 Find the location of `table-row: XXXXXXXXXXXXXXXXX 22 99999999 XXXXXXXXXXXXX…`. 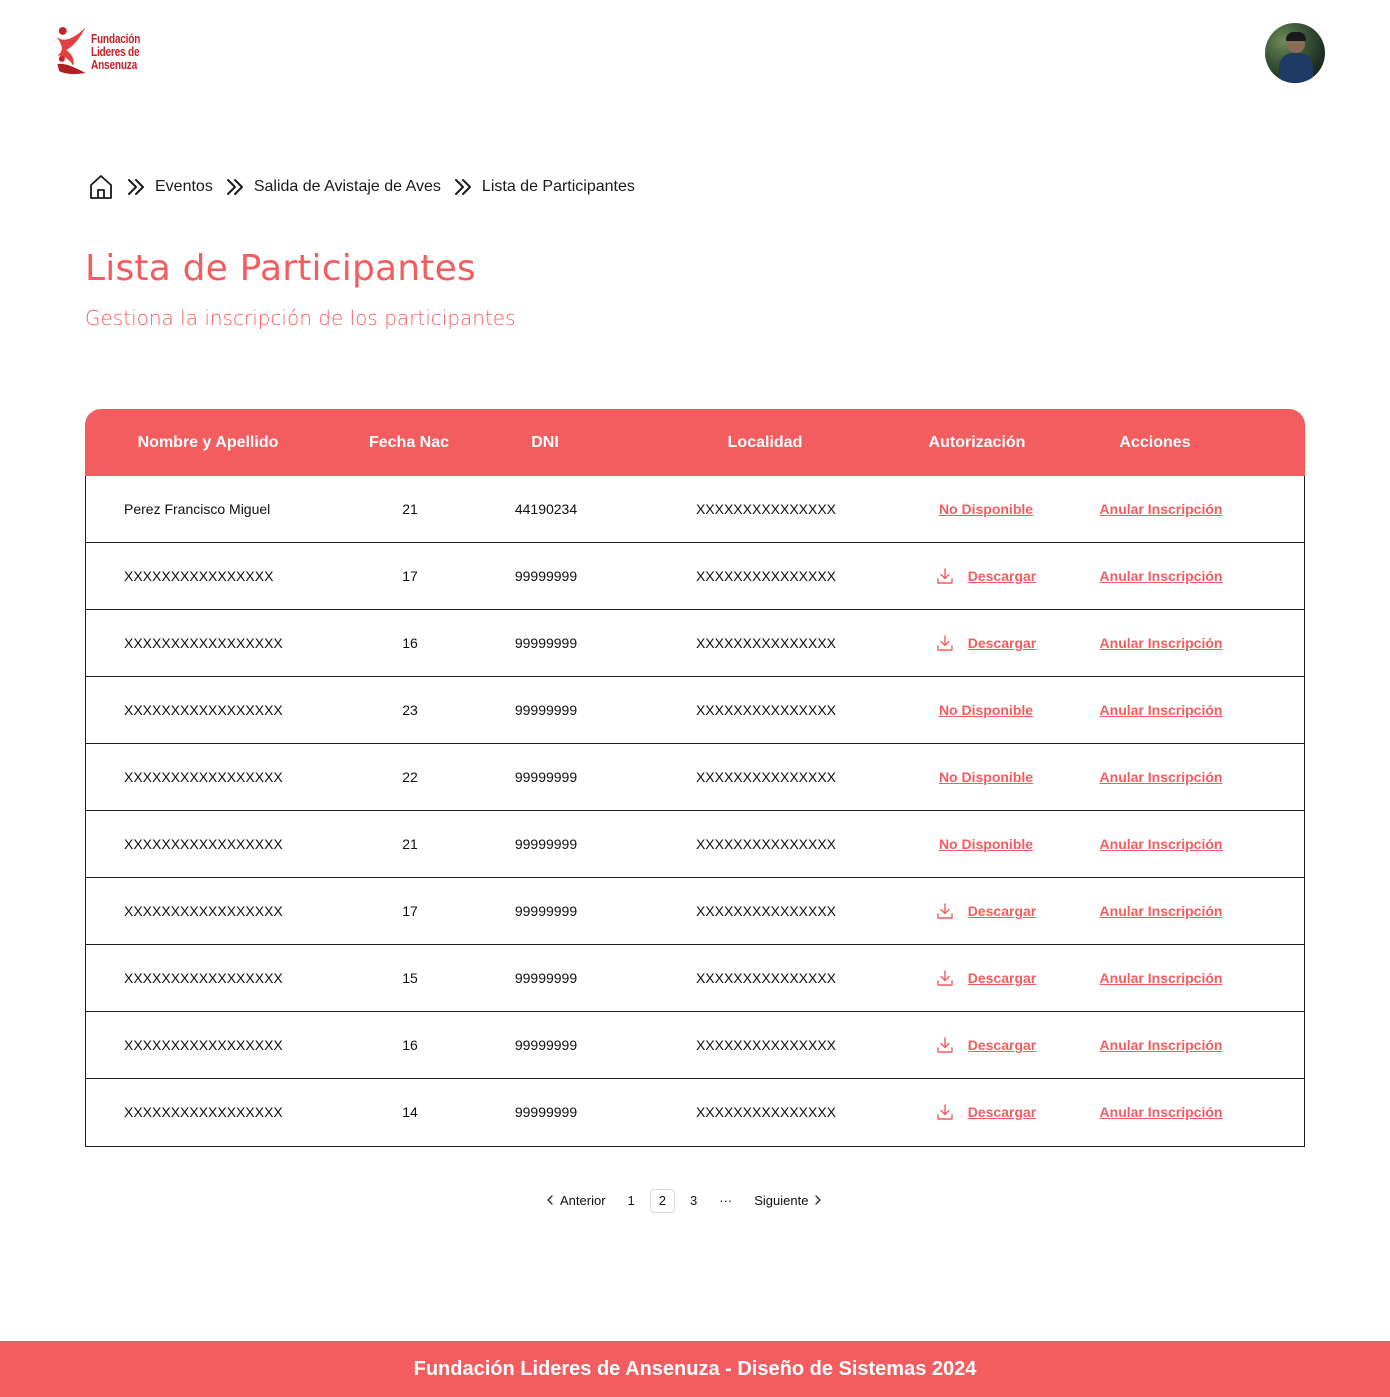

table-row: XXXXXXXXXXXXXXXXX 22 99999999 XXXXXXXXXXXXX… is located at coordinates (695, 777).